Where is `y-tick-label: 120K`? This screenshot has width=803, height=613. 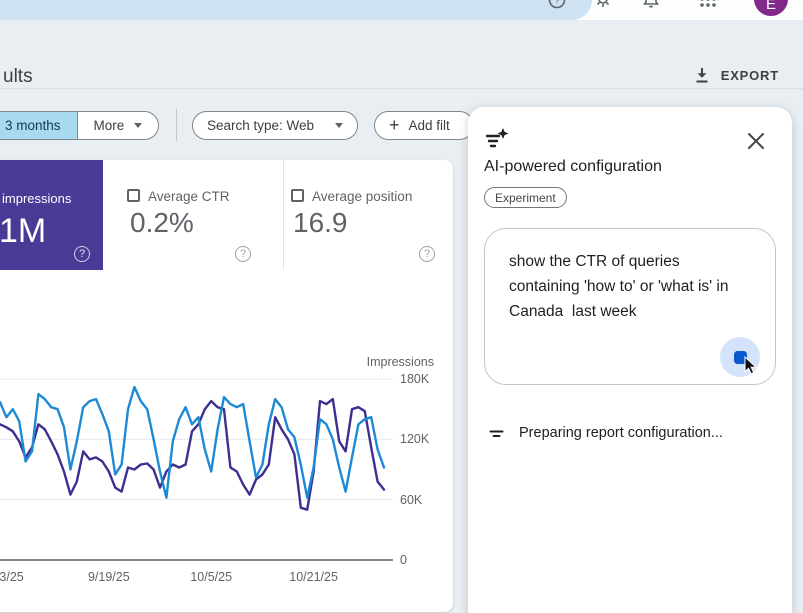
y-tick-label: 120K is located at coordinates (415, 439).